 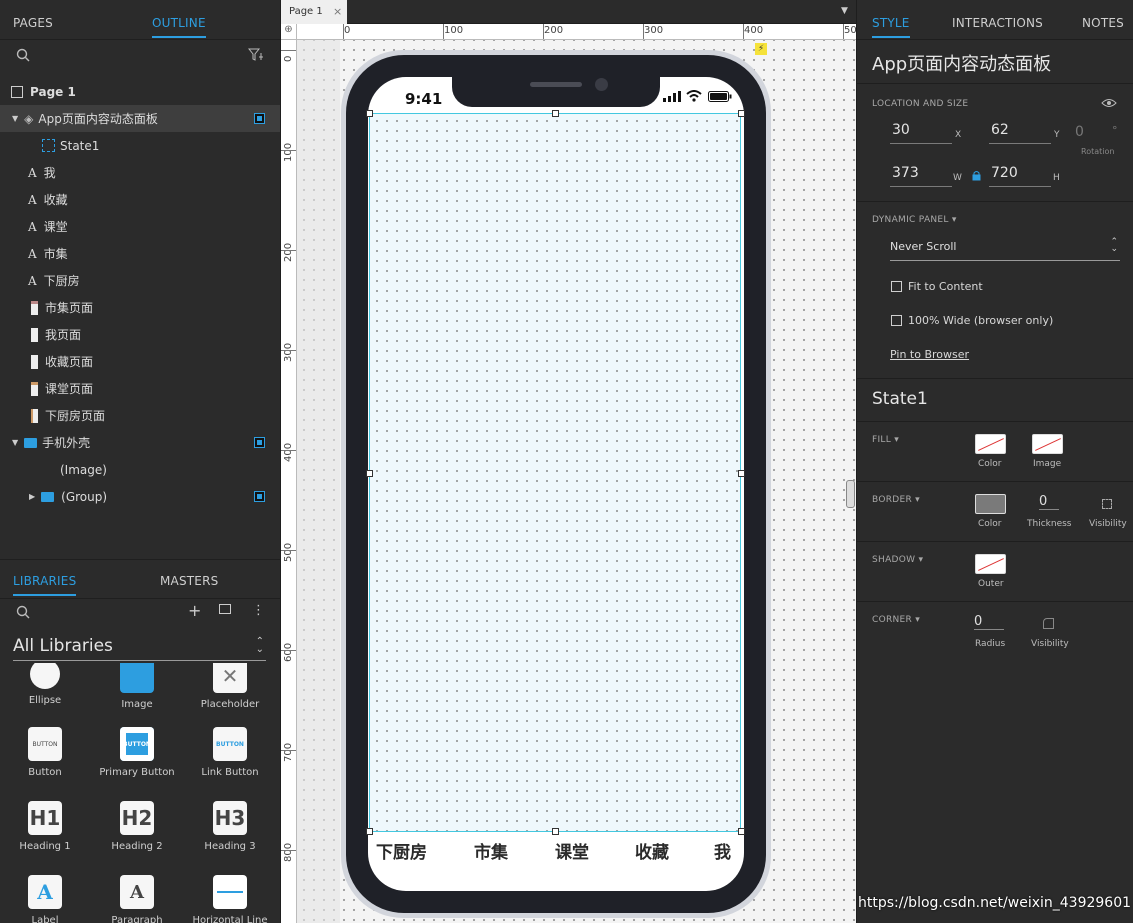 What do you see at coordinates (140, 361) in the screenshot?
I see `outline-item-image: 收藏页面` at bounding box center [140, 361].